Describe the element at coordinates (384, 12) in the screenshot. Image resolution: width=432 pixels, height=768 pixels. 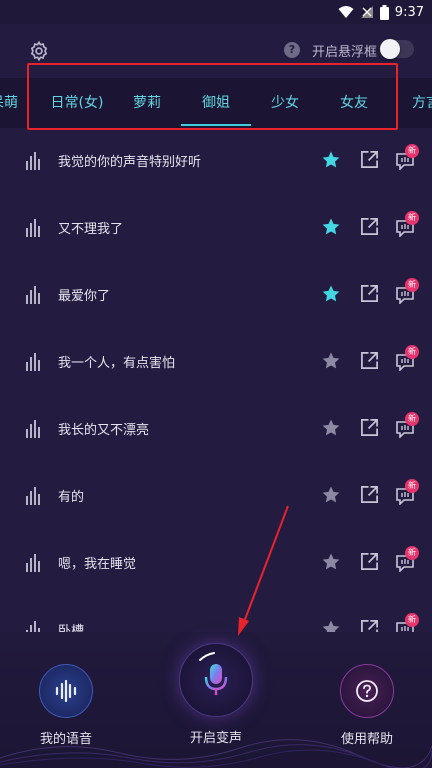
I see `battery-icon` at that location.